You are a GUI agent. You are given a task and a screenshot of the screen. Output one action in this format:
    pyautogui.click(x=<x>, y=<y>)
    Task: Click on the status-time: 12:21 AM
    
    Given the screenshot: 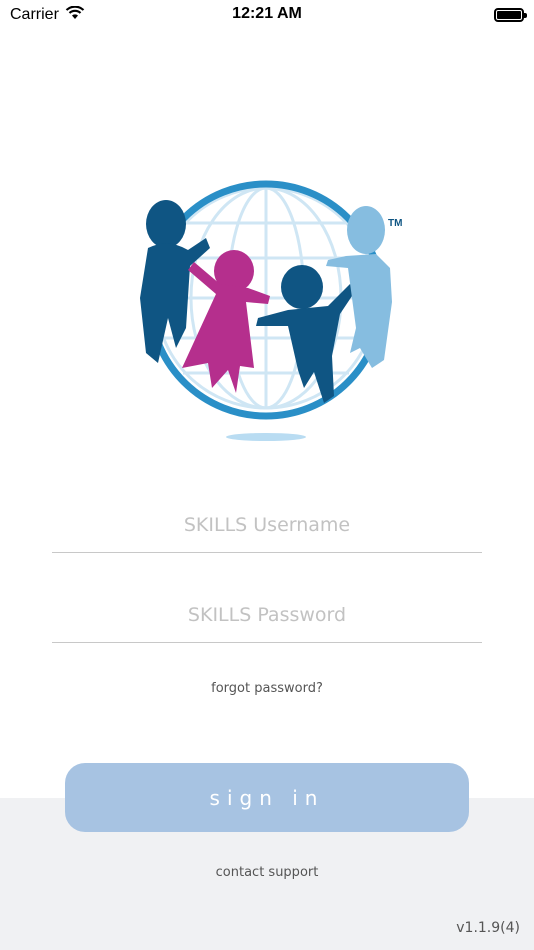 What is the action you would take?
    pyautogui.click(x=267, y=13)
    